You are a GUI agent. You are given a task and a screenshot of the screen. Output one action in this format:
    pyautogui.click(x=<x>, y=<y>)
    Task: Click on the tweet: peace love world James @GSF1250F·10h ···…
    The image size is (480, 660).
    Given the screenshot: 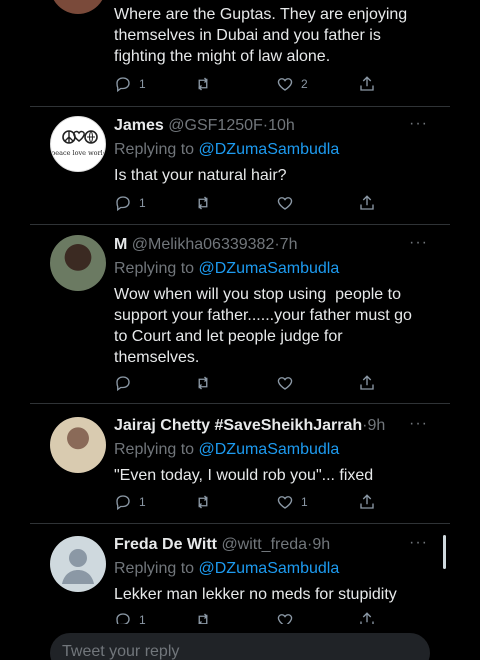 What is the action you would take?
    pyautogui.click(x=240, y=169)
    